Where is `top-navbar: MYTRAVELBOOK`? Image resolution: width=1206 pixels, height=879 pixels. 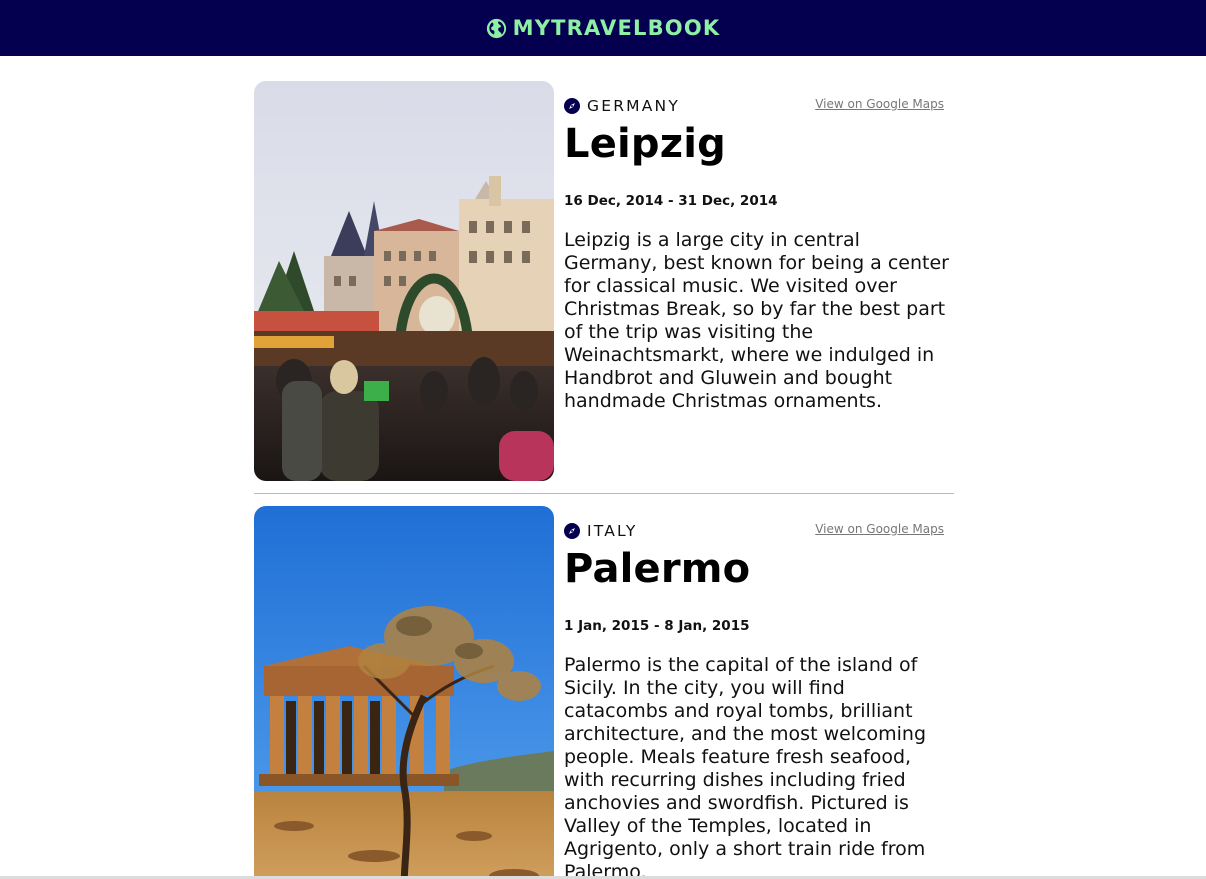
top-navbar: MYTRAVELBOOK is located at coordinates (603, 28).